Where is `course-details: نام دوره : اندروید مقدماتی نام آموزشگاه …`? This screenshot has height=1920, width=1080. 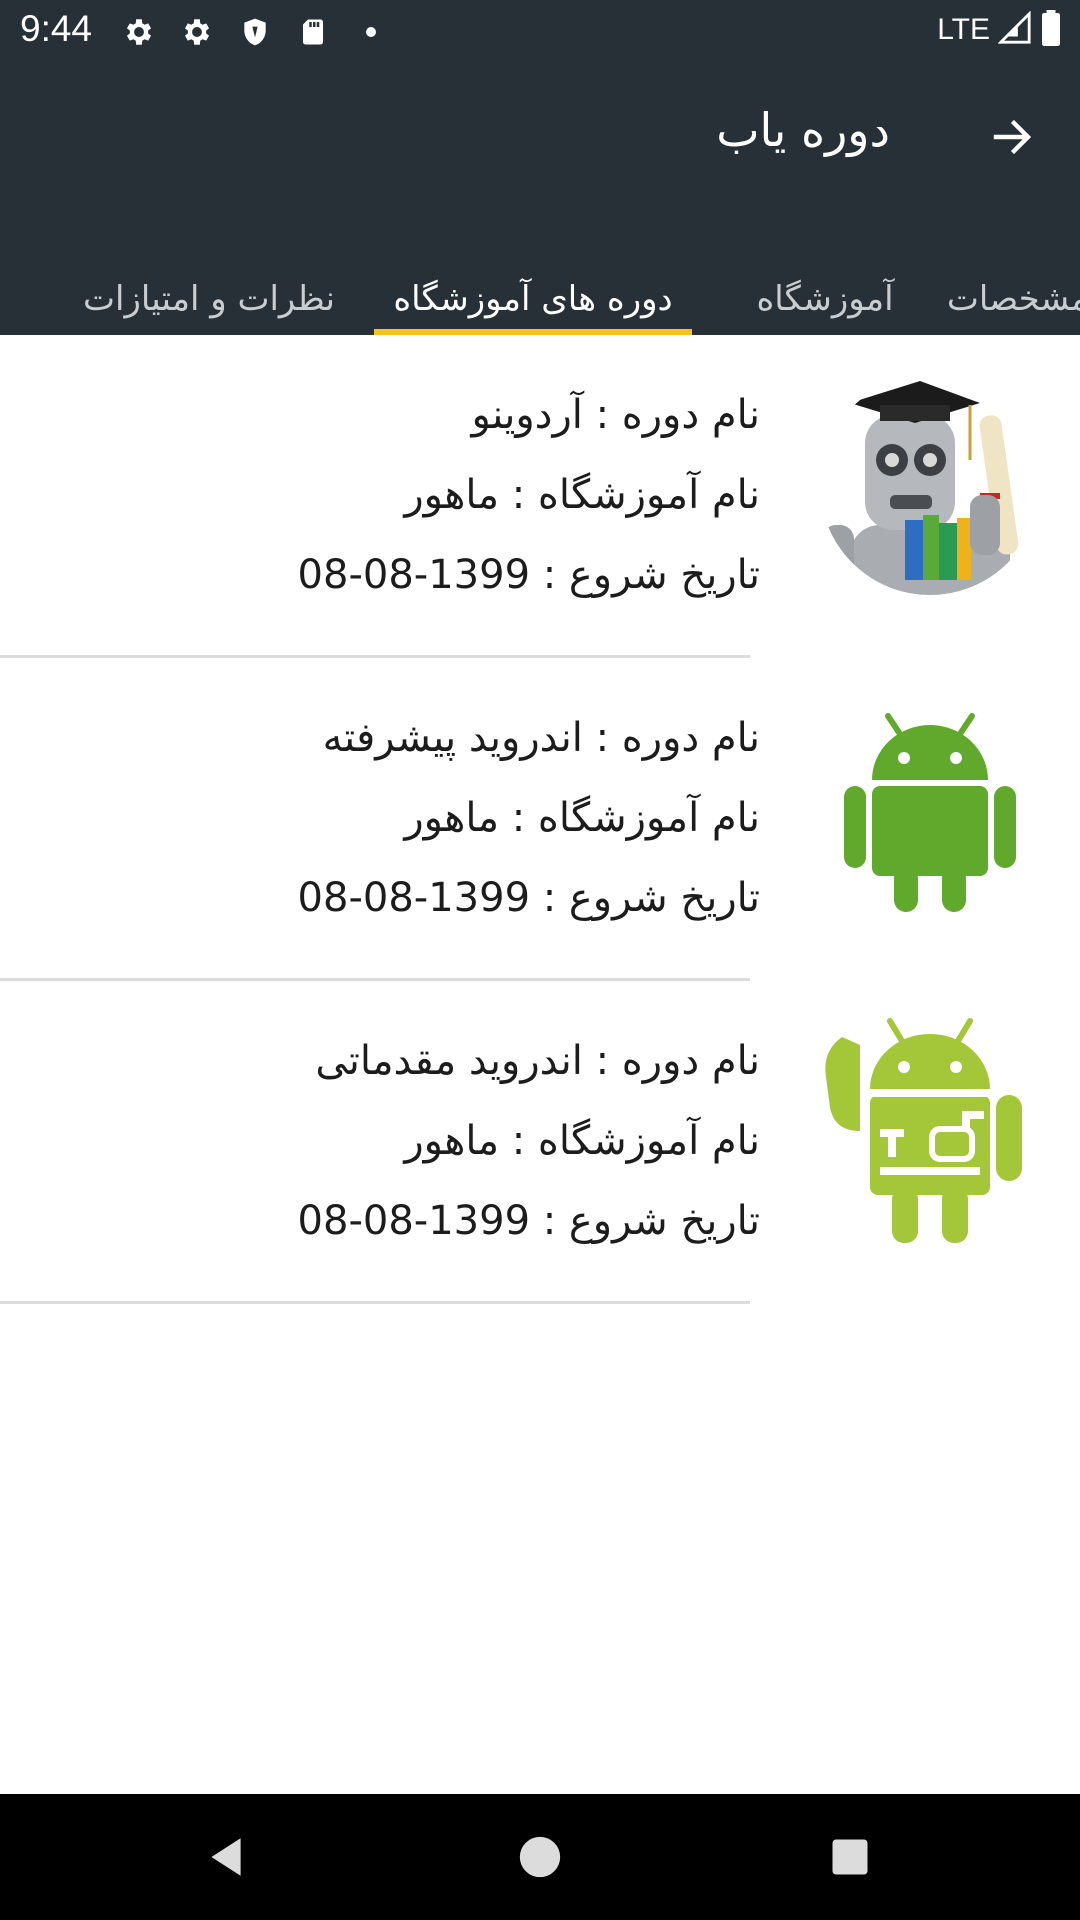 course-details: نام دوره : اندروید مقدماتی نام آموزشگاه … is located at coordinates (529, 1141).